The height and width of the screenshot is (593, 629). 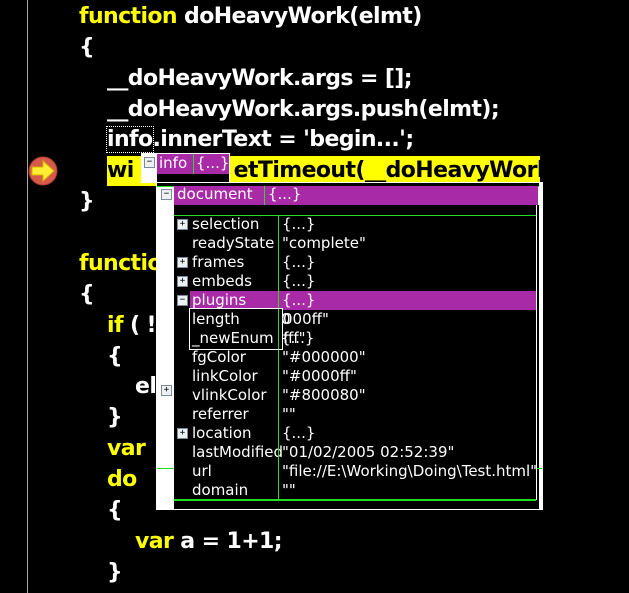 I want to click on datatip-row-embeds: embeds {...}, so click(x=363, y=281).